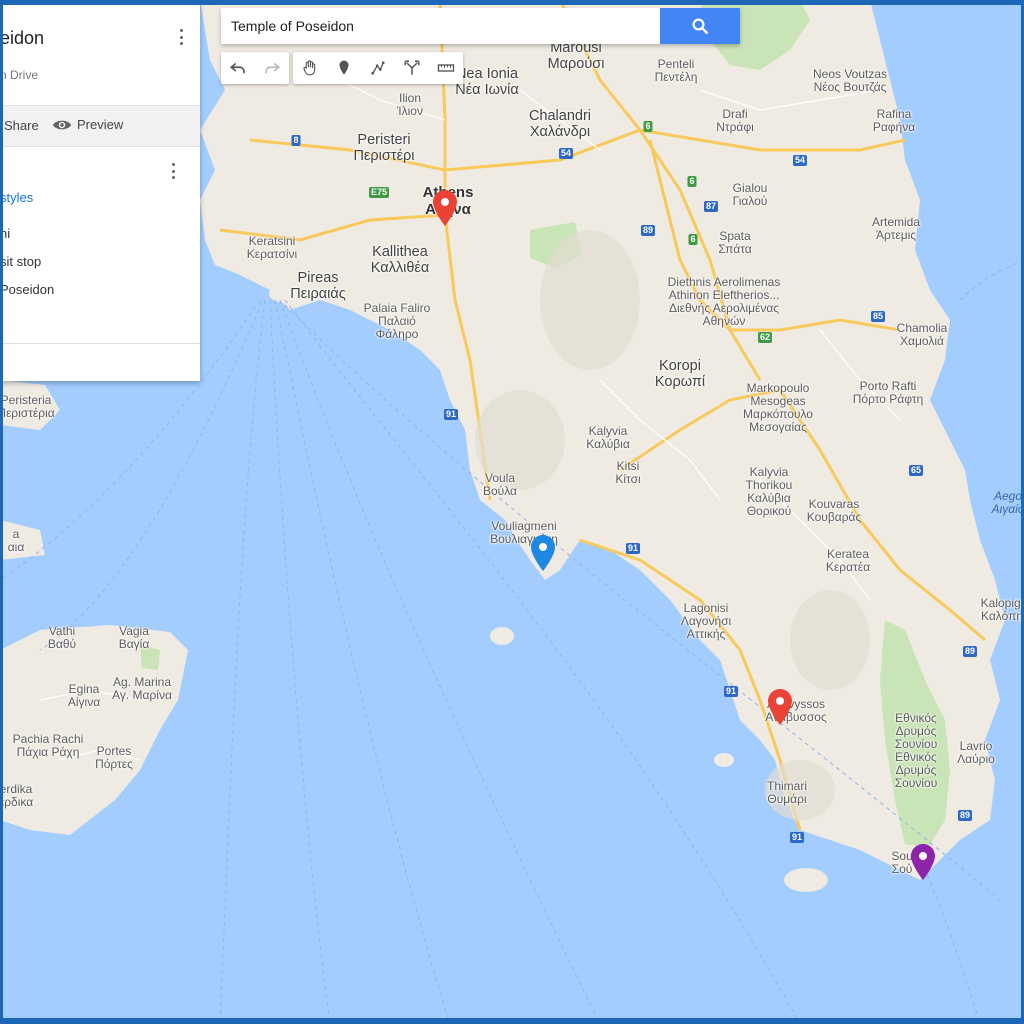 This screenshot has height=1024, width=1024. I want to click on label-koropi: Koropi Κορωπί, so click(680, 374).